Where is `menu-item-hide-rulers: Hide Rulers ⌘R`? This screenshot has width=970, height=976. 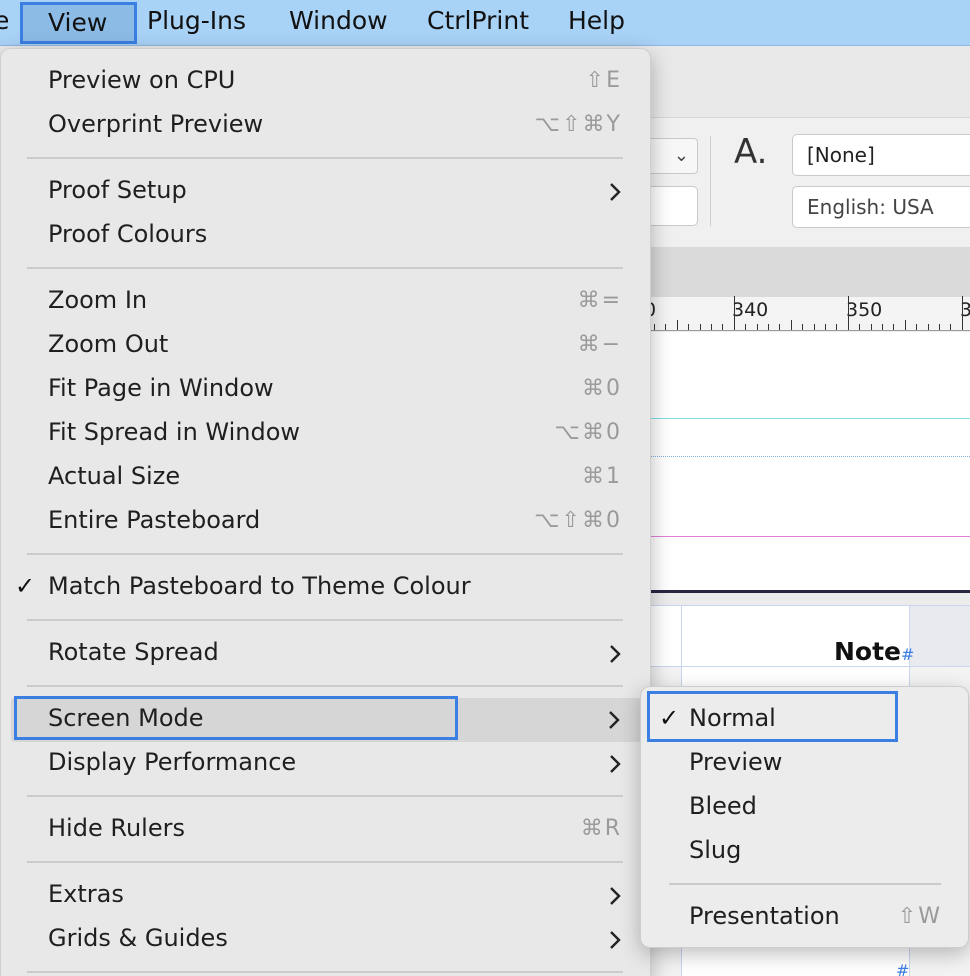
menu-item-hide-rulers: Hide Rulers ⌘R is located at coordinates (326, 830).